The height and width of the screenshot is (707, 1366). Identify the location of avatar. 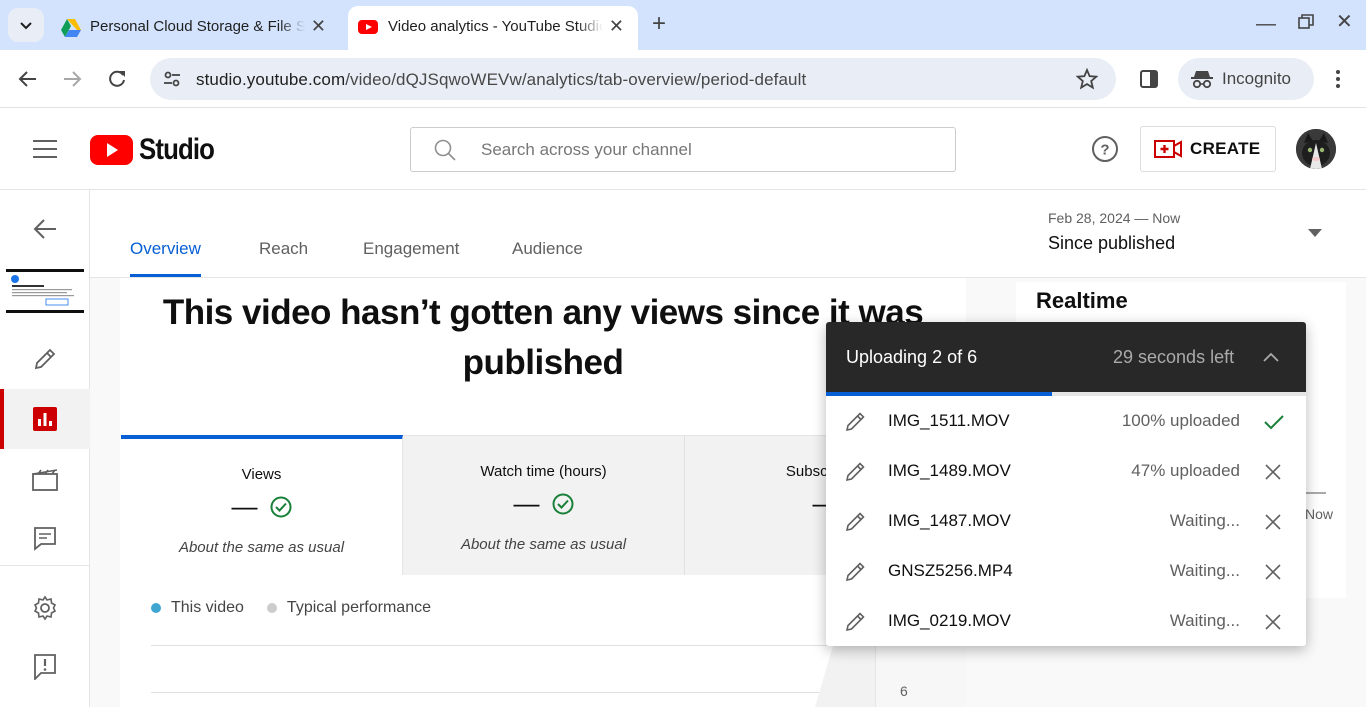
(1316, 149).